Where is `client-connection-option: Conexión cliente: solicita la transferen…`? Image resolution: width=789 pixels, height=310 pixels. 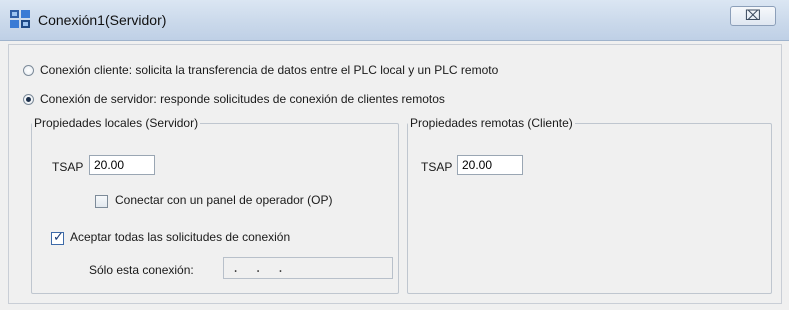 client-connection-option: Conexión cliente: solicita la transferen… is located at coordinates (260, 70).